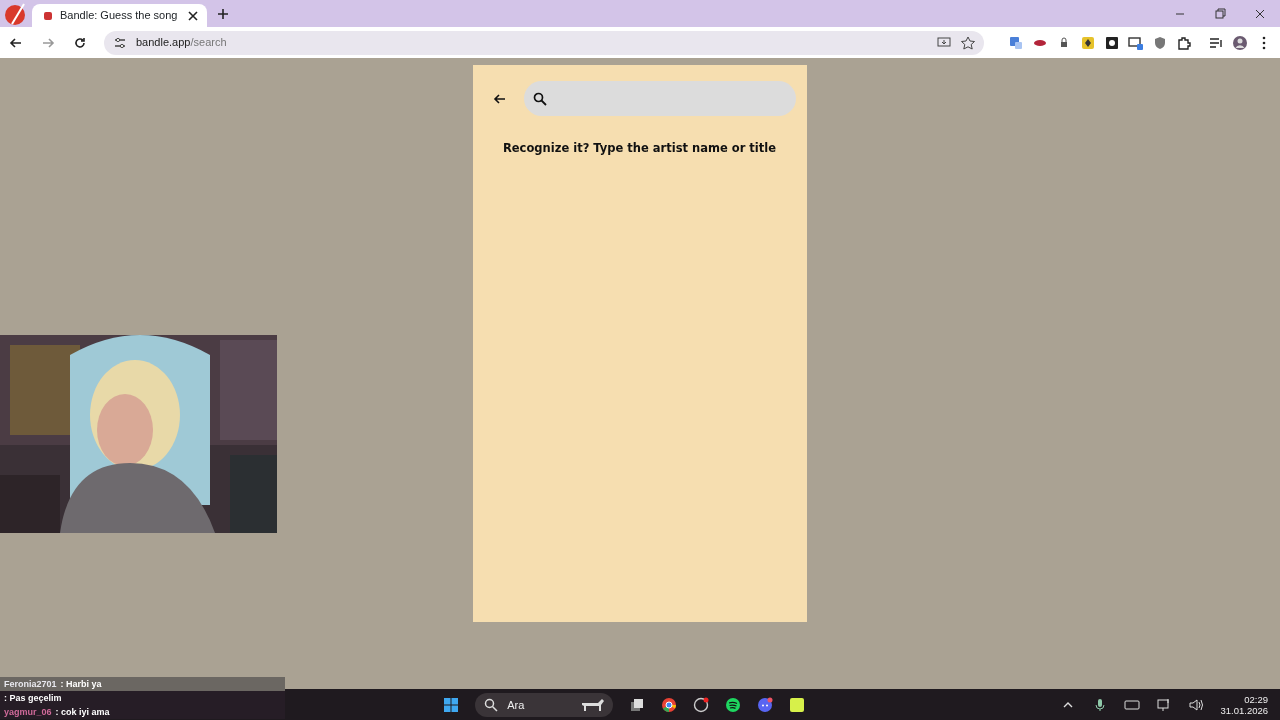  I want to click on translate-icon, so click(1016, 42).